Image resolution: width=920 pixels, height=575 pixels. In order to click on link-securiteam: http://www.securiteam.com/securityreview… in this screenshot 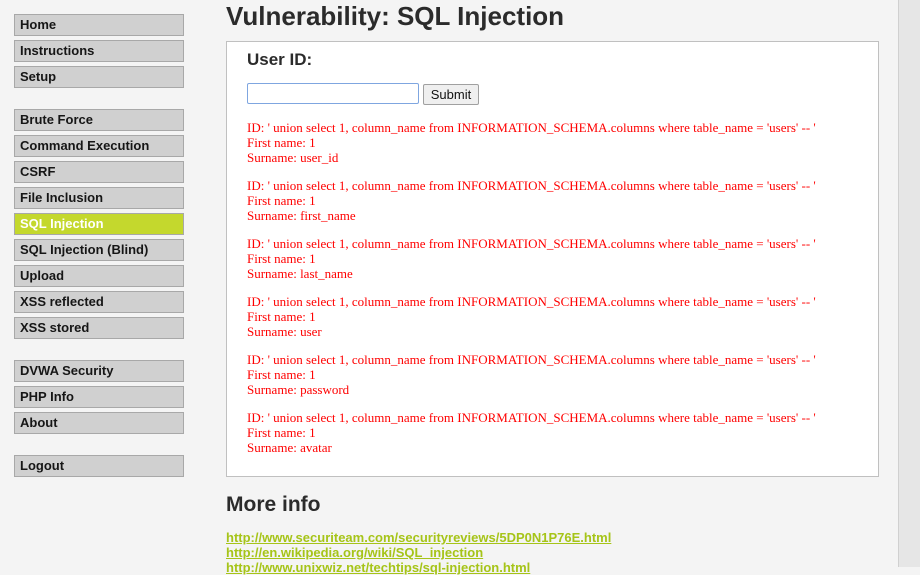, I will do `click(418, 537)`.